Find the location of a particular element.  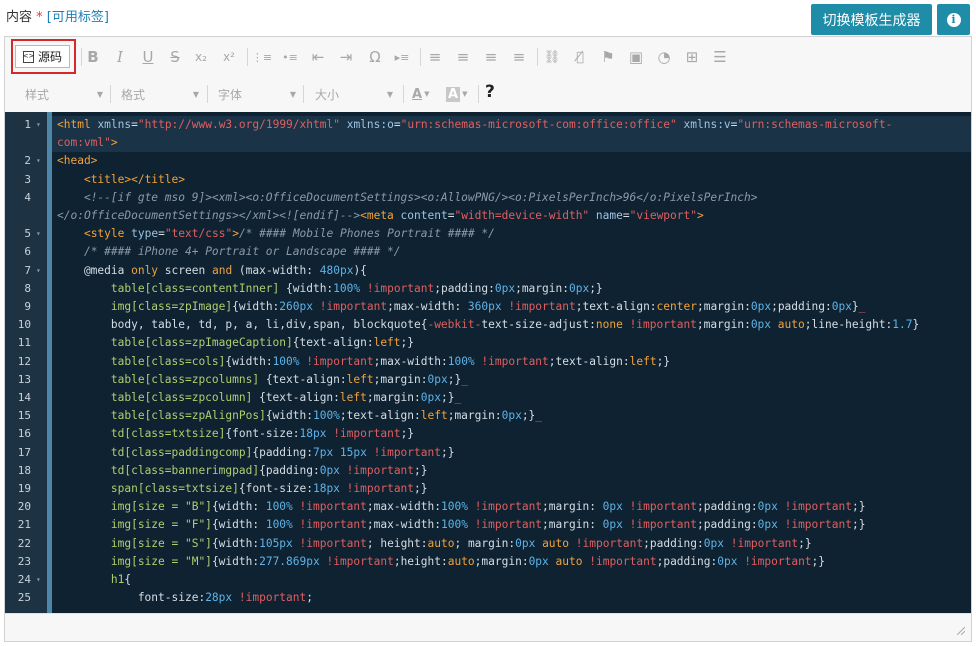

outdent-icon: ⇤ is located at coordinates (318, 57).